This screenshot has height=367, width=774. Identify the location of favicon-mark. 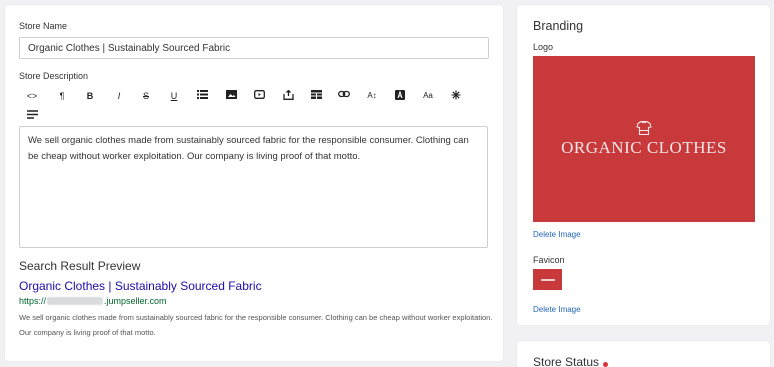
(547, 279).